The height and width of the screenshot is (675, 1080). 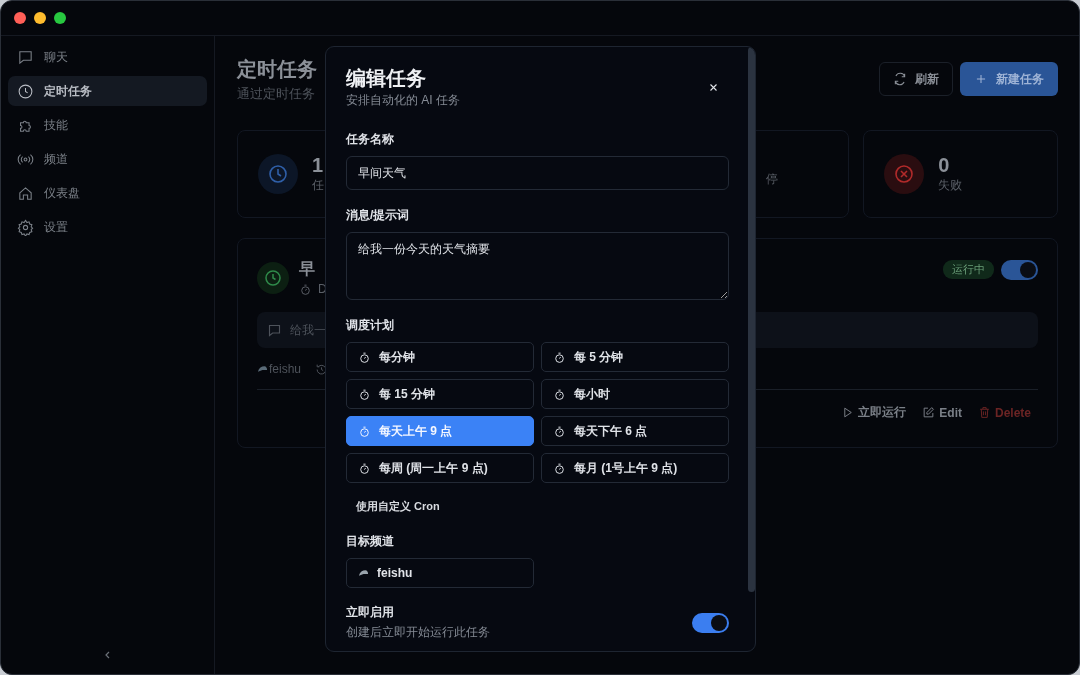 What do you see at coordinates (40, 18) in the screenshot?
I see `minimize-window-button` at bounding box center [40, 18].